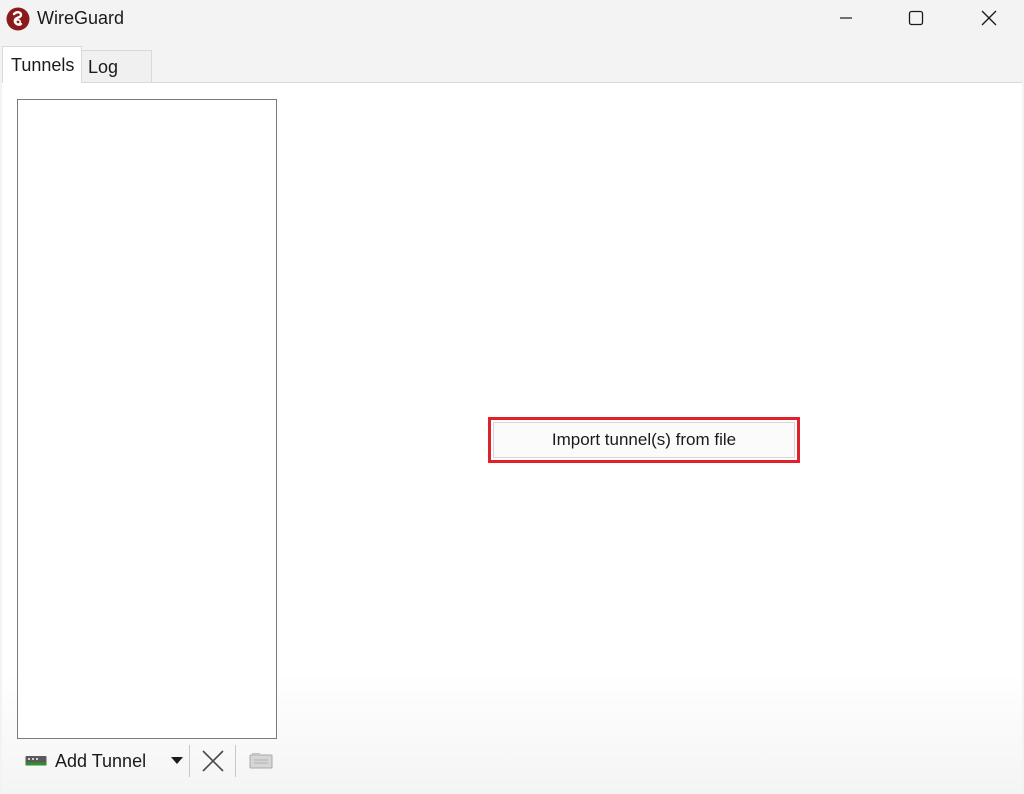  I want to click on tab-log: Log, so click(117, 66).